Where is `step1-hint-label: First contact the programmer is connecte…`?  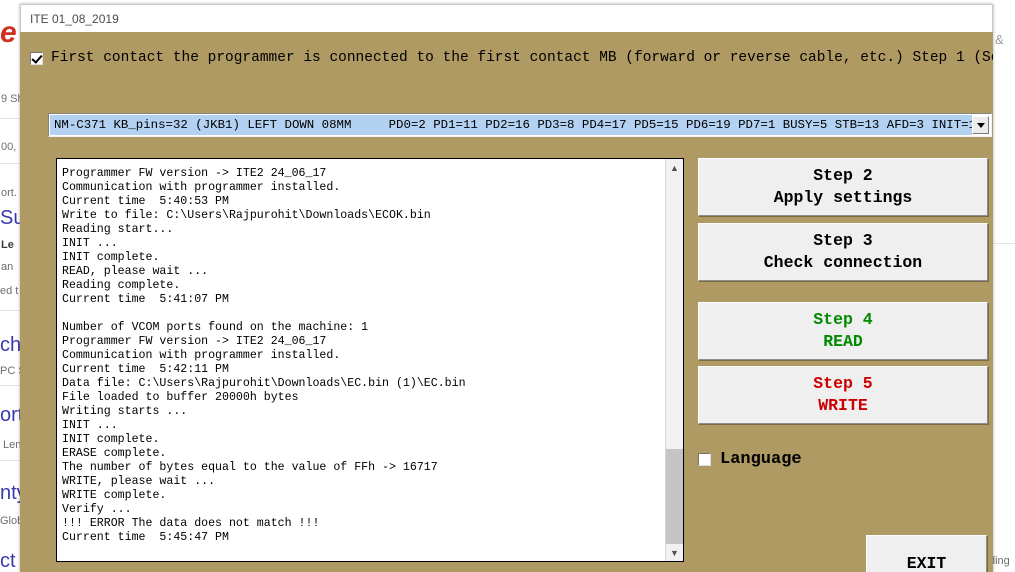 step1-hint-label: First contact the programmer is connecte… is located at coordinates (522, 58).